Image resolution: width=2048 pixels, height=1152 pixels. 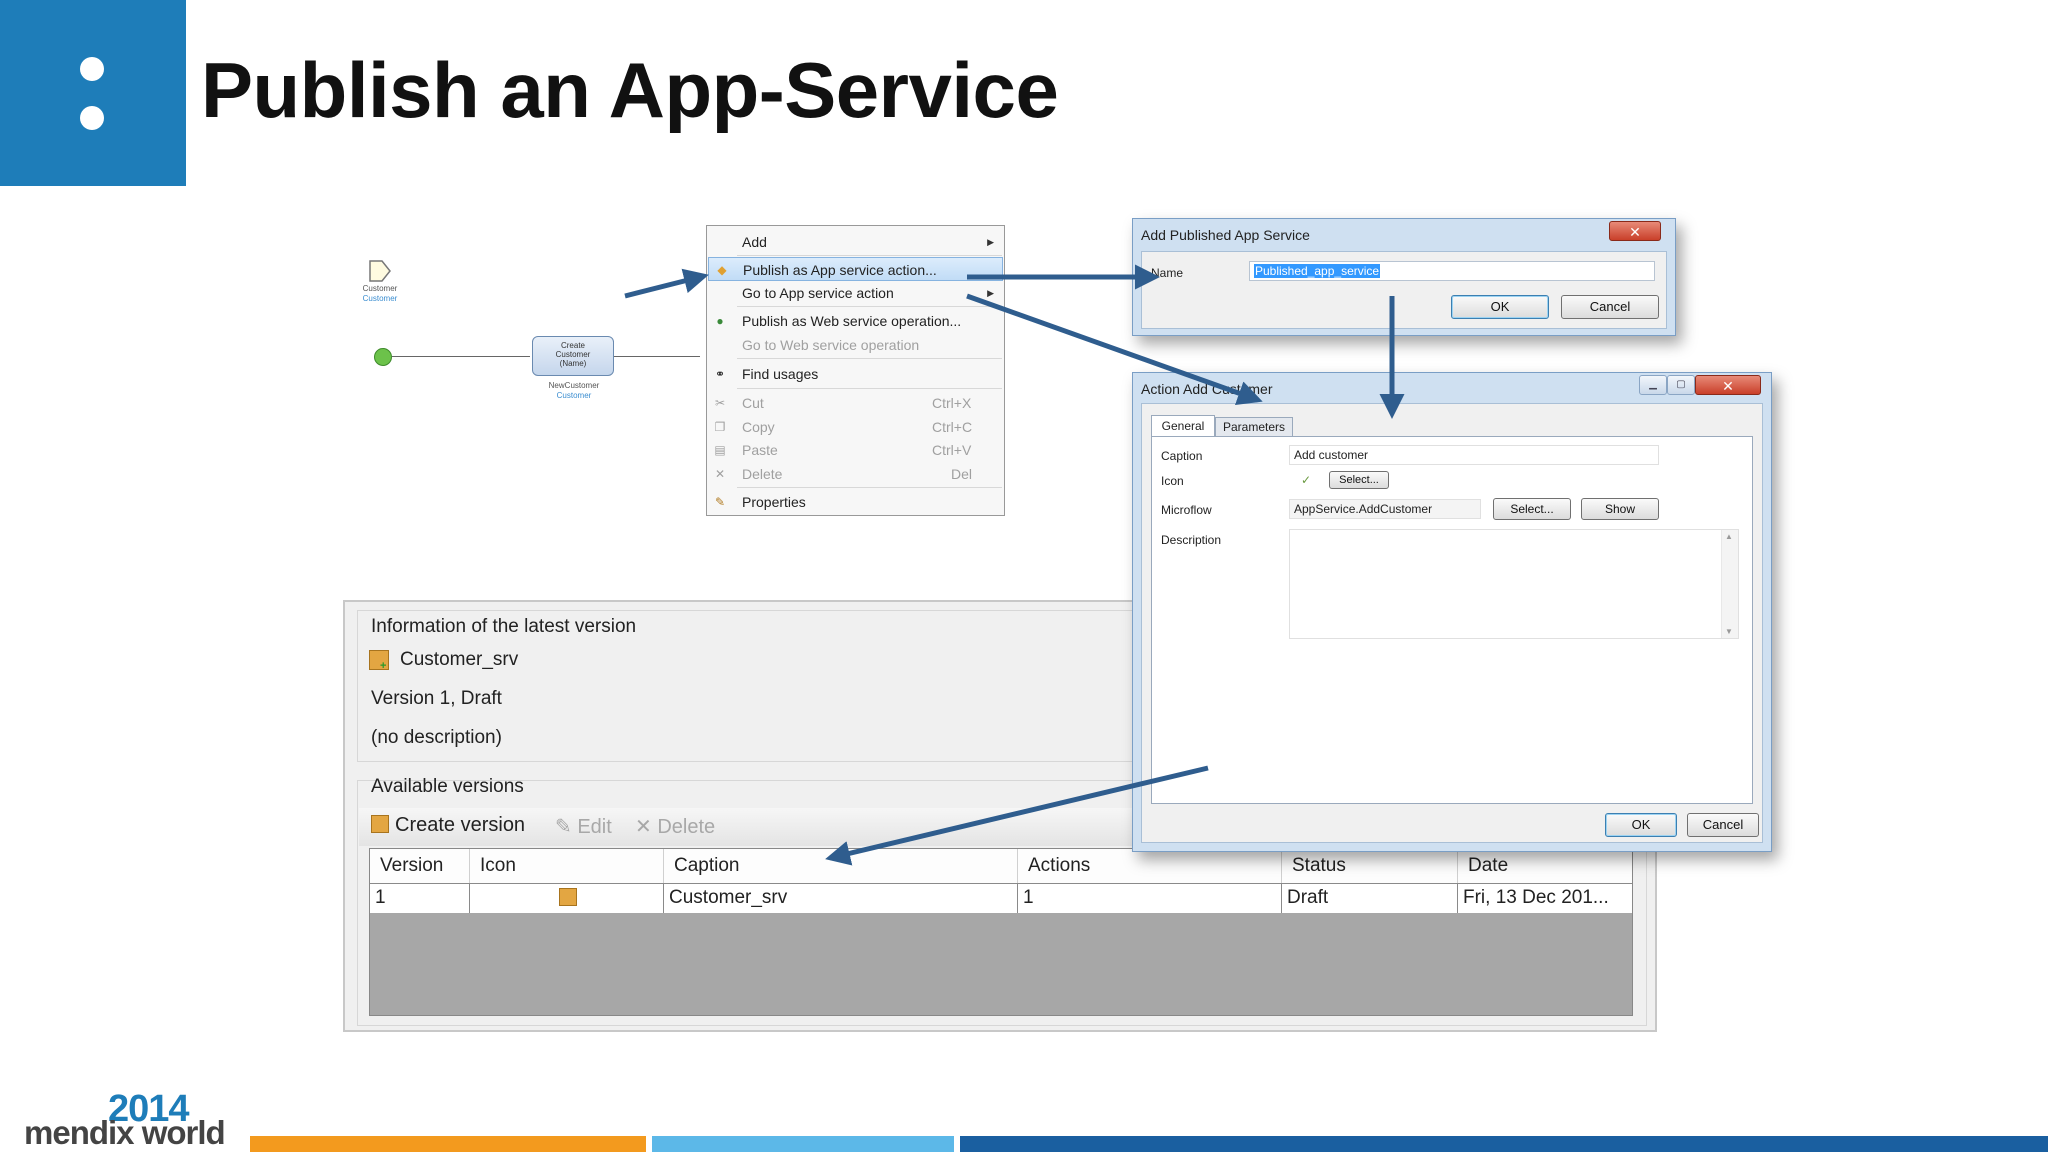 What do you see at coordinates (420, 898) in the screenshot?
I see `table-cell-version: 1` at bounding box center [420, 898].